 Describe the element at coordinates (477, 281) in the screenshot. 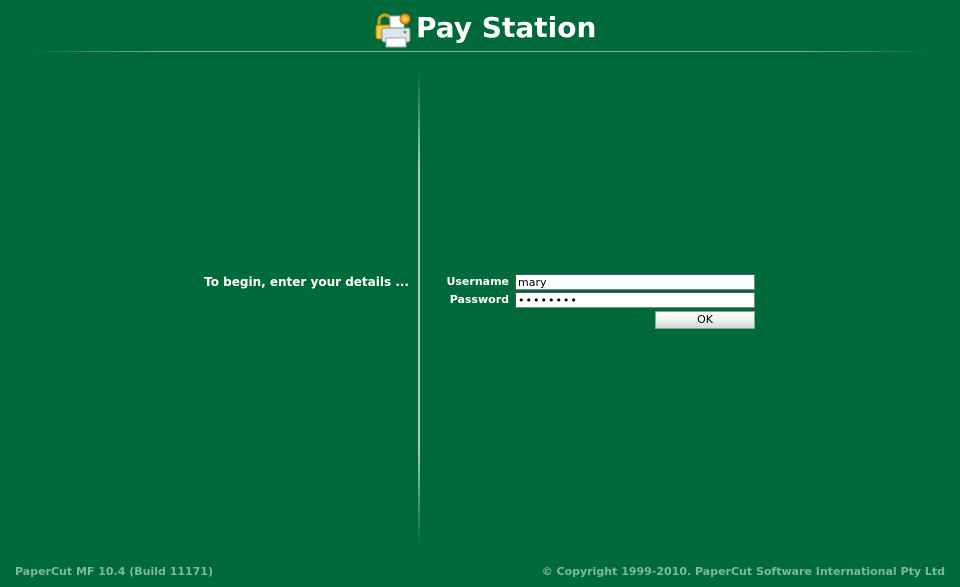

I see `username-label: Username` at that location.